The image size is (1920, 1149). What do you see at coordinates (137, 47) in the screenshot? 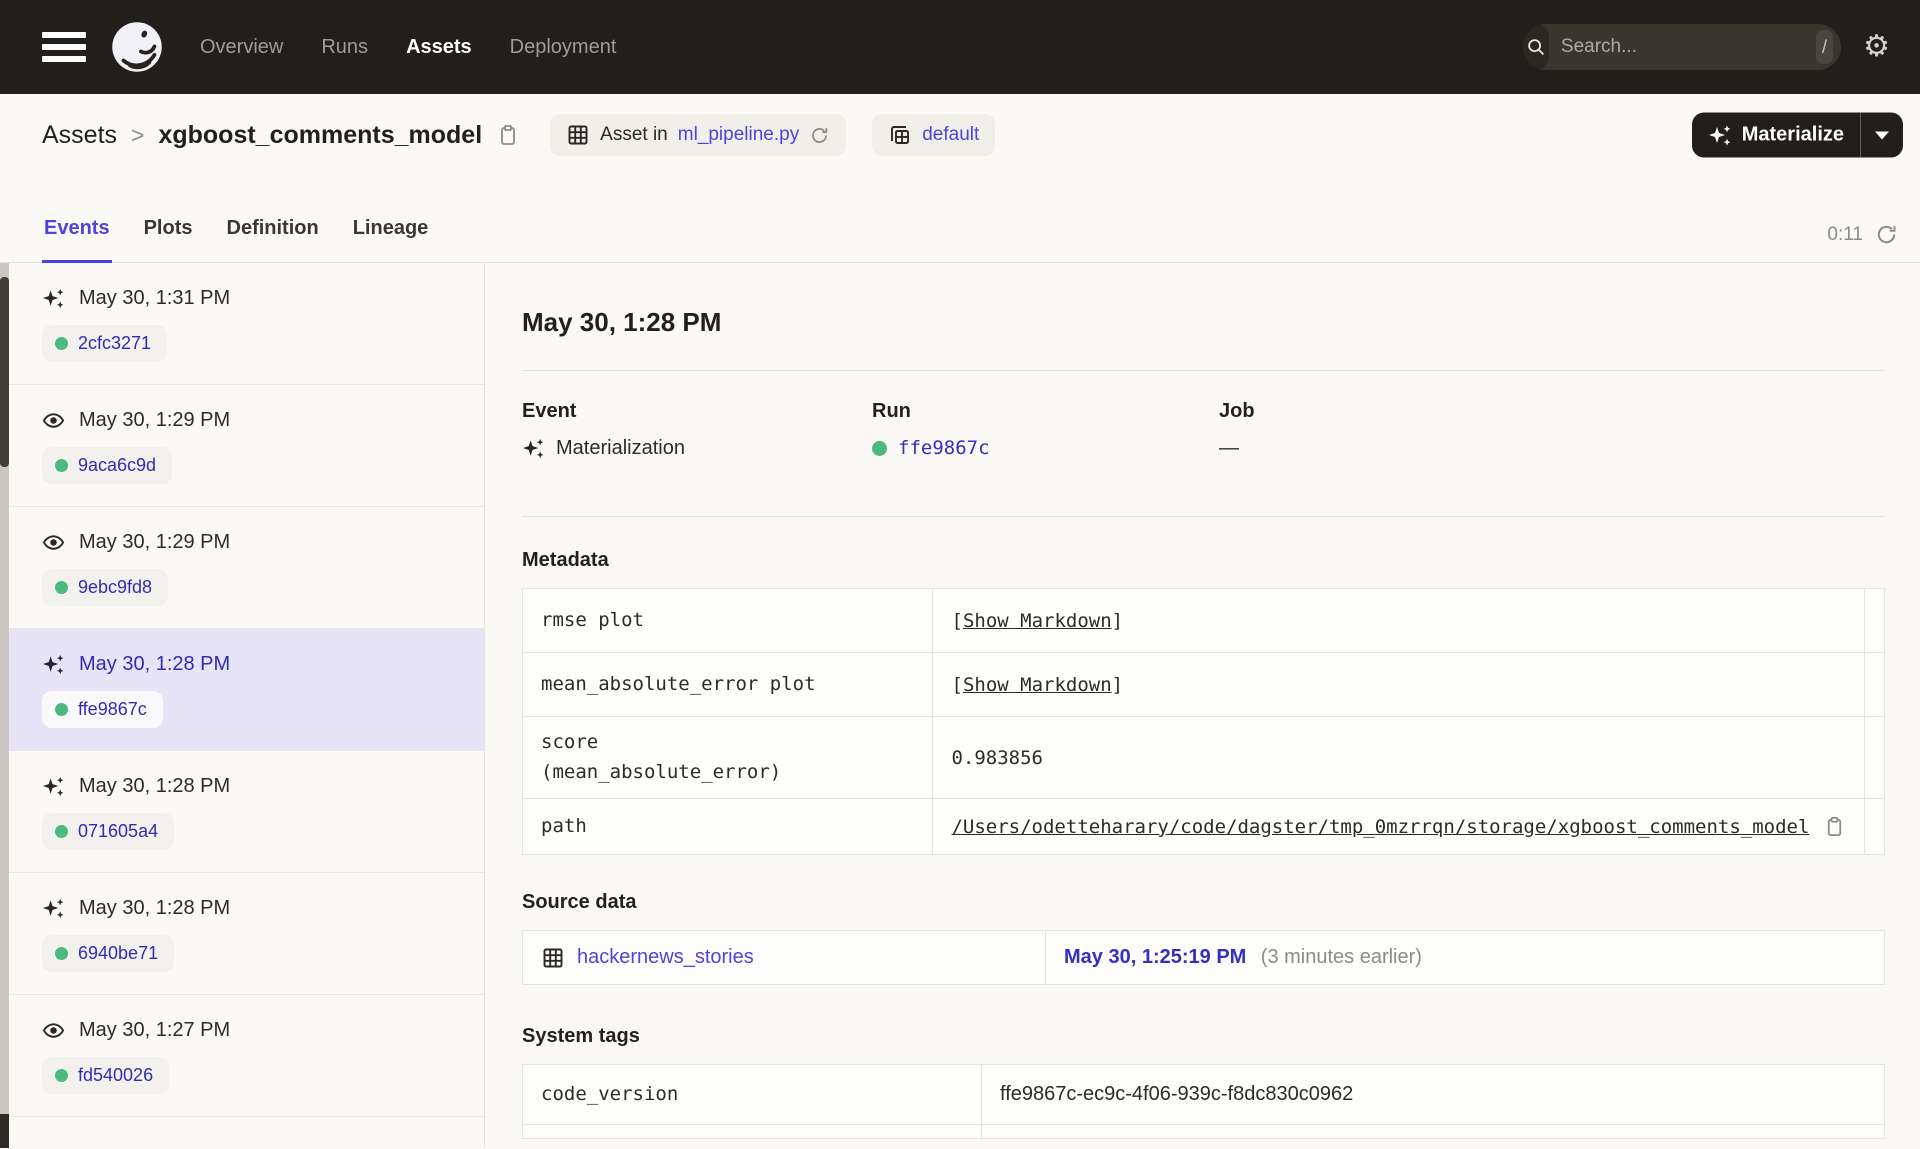
I see `dagster-logo-icon` at bounding box center [137, 47].